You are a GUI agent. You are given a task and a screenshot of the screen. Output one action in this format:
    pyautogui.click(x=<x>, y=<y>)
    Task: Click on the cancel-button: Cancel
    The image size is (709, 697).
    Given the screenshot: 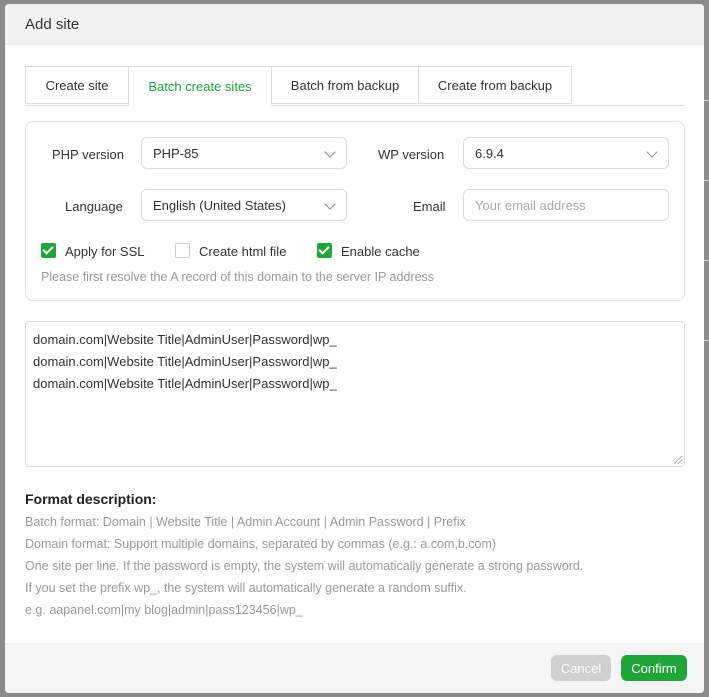 What is the action you would take?
    pyautogui.click(x=581, y=668)
    